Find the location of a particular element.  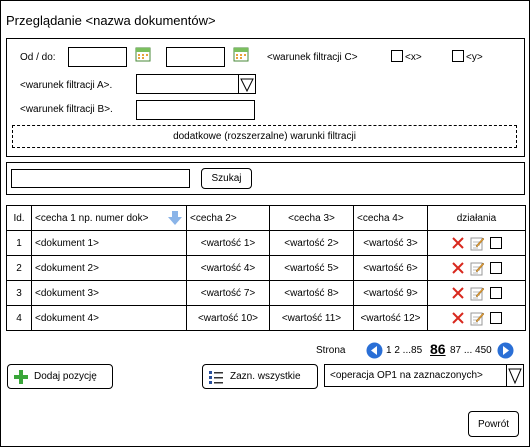

cell-id: 1 is located at coordinates (19, 243).